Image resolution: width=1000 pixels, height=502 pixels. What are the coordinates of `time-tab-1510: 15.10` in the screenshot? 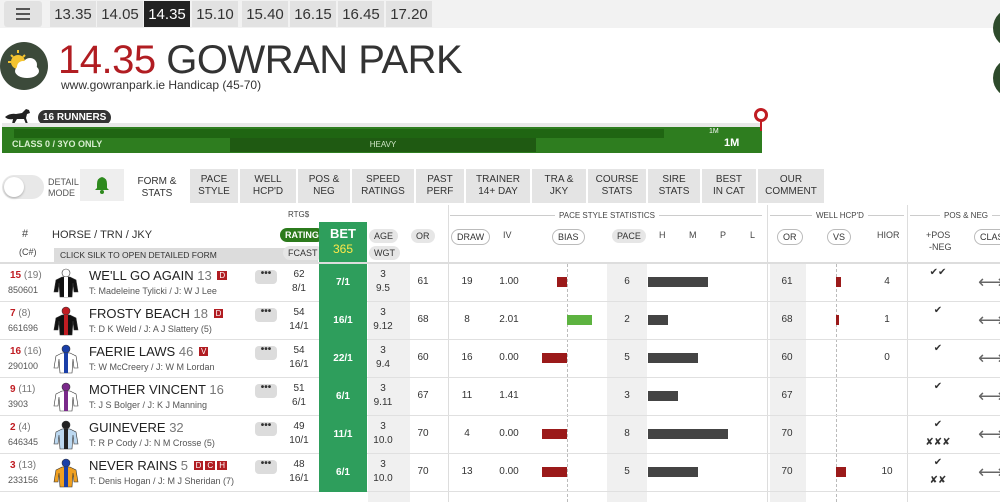 It's located at (215, 14).